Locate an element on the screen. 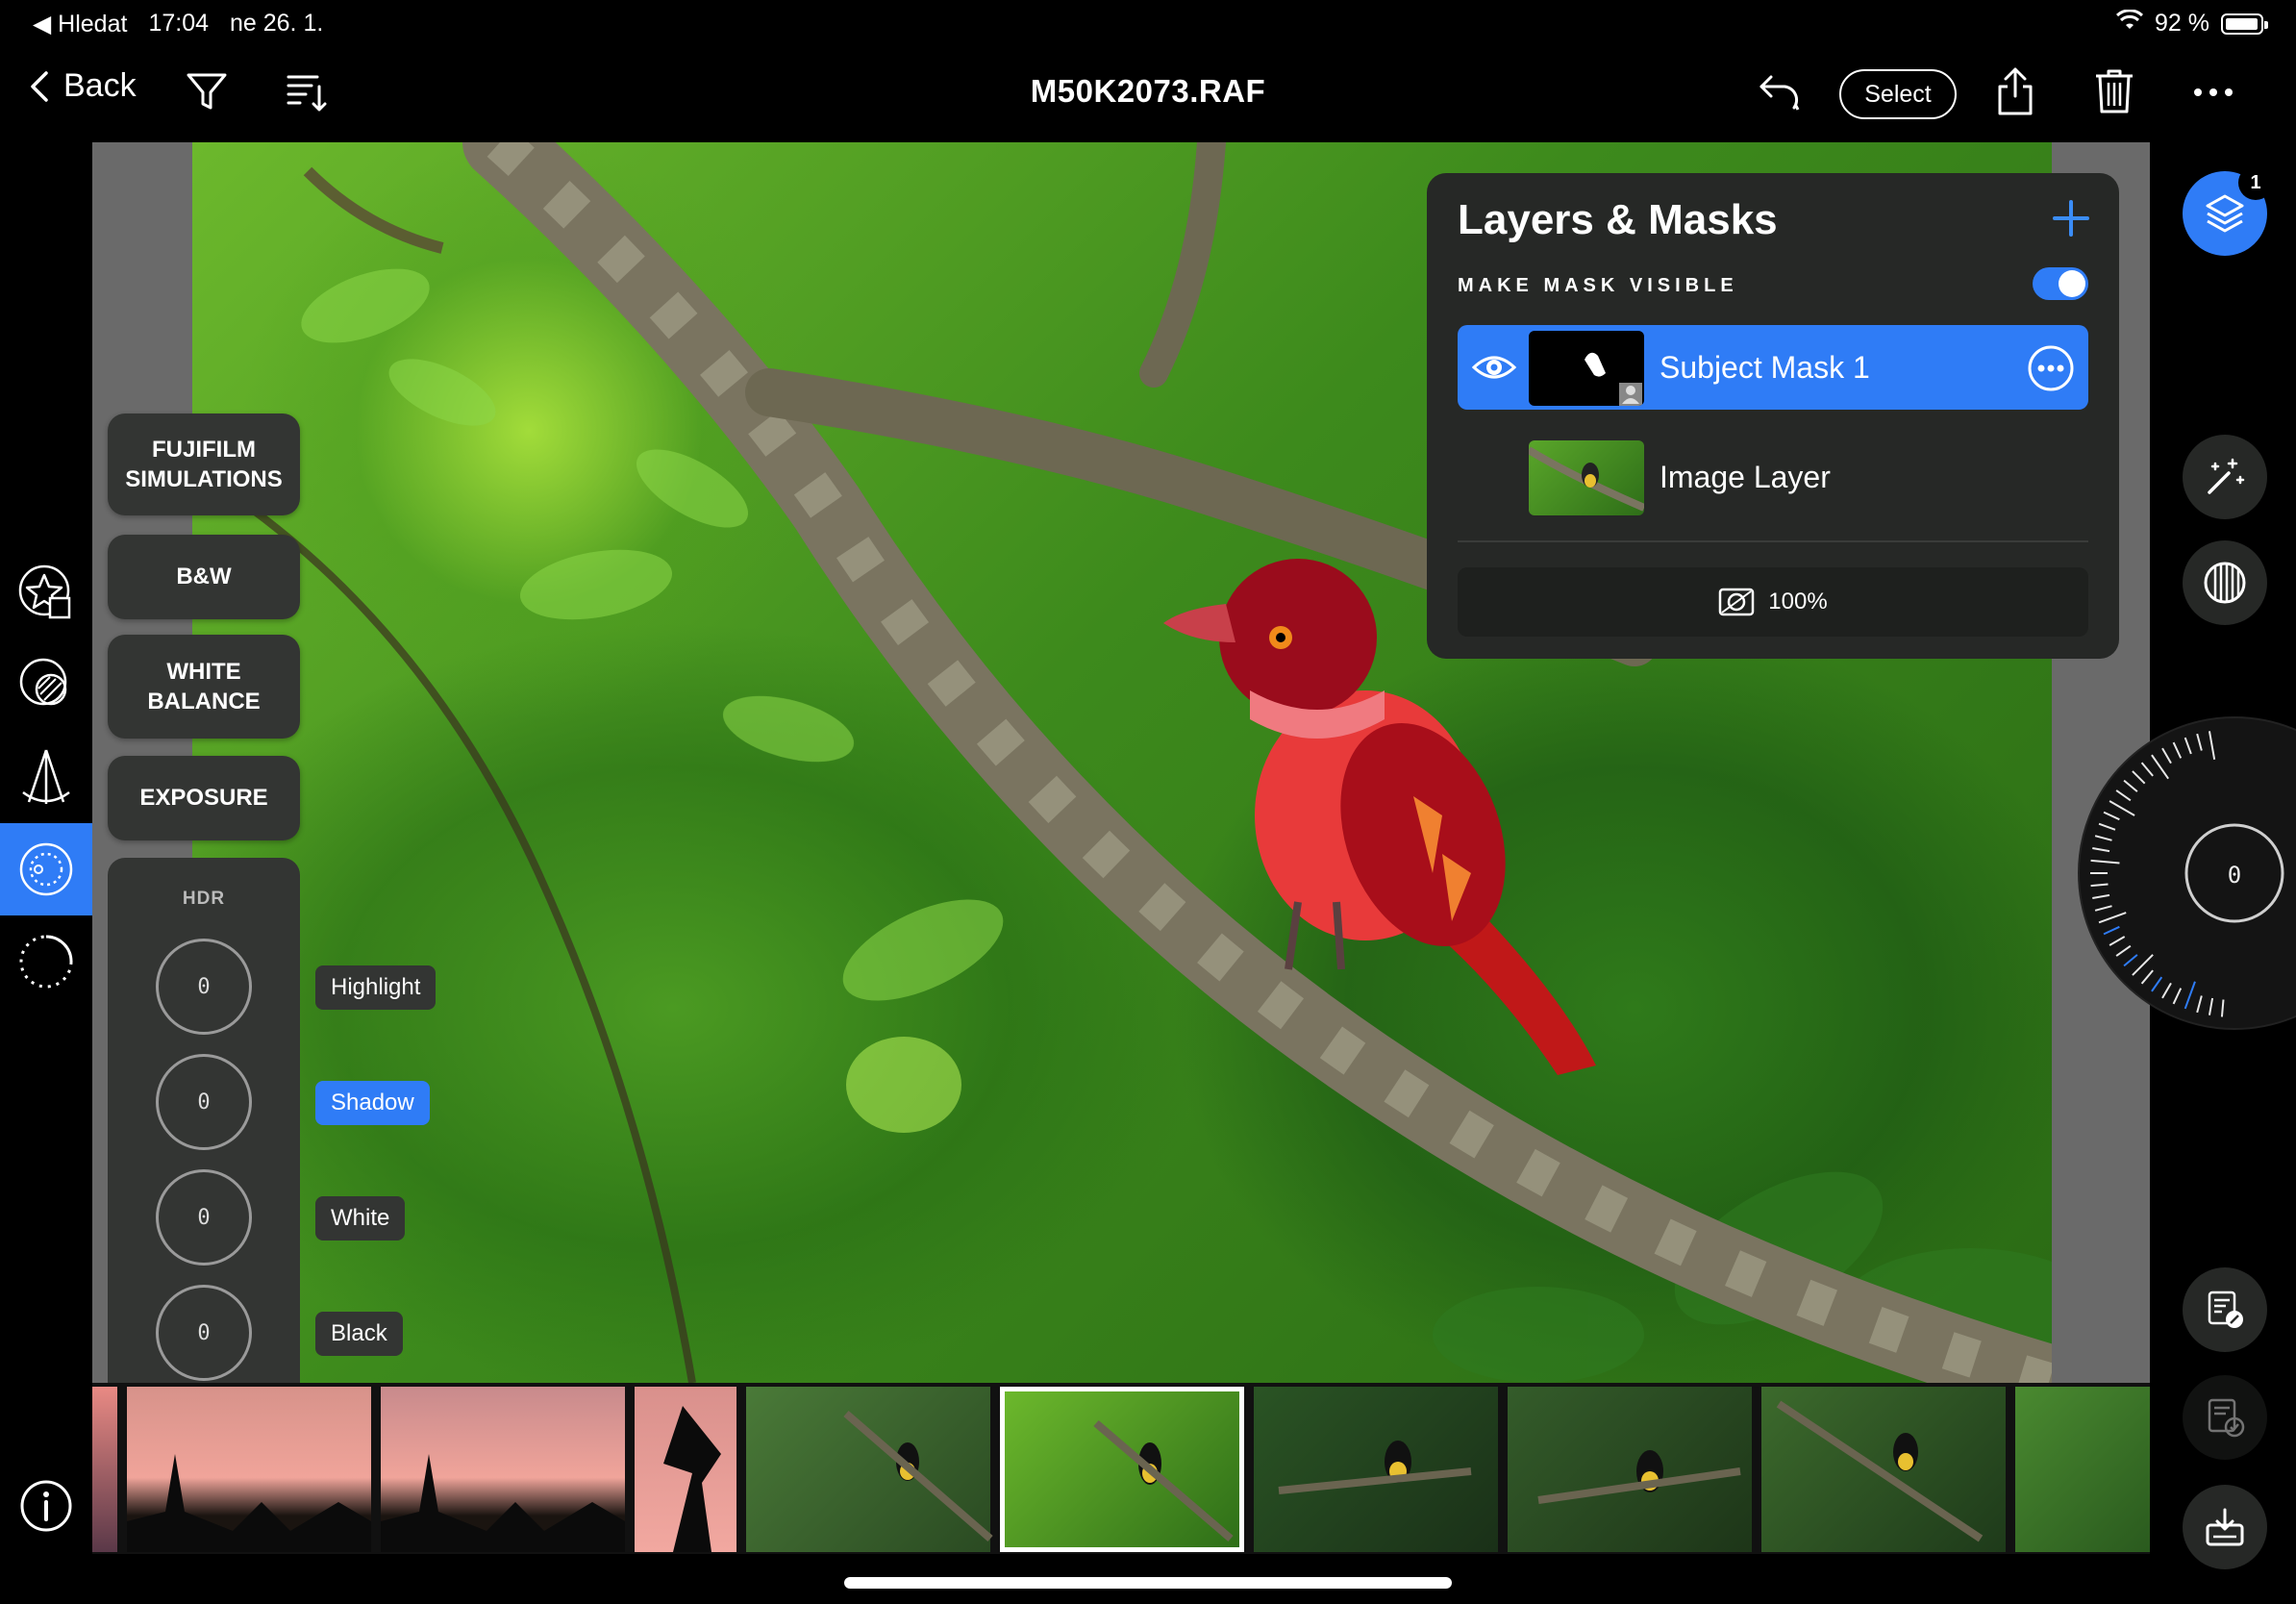 The height and width of the screenshot is (1604, 2296). perspective-icon is located at coordinates (46, 776).